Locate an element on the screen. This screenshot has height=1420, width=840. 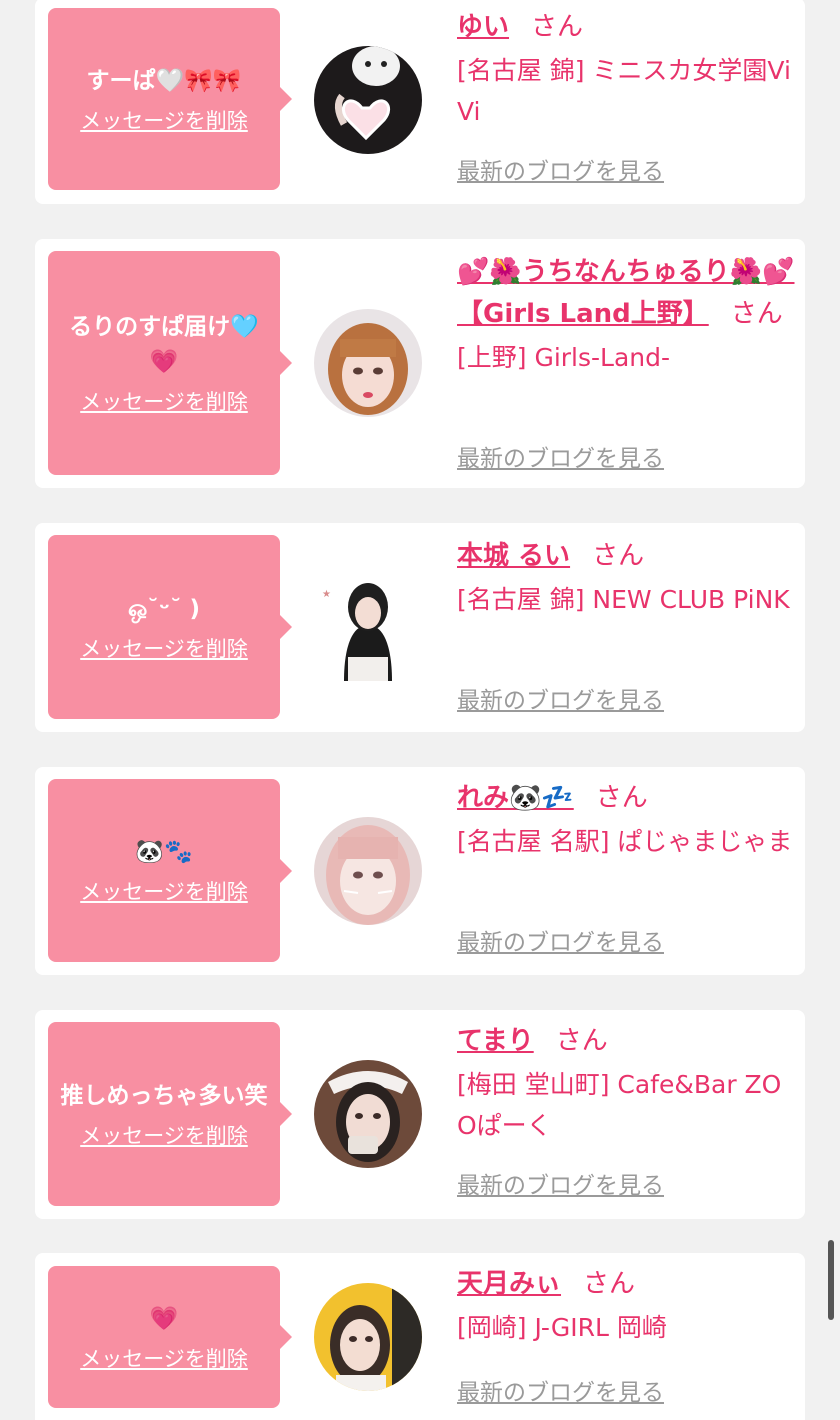
girl-info: れみ🐼💤 さん [名古屋 名駅] ぱじゃまじゃま 最新のブログを見る is located at coordinates (627, 866).